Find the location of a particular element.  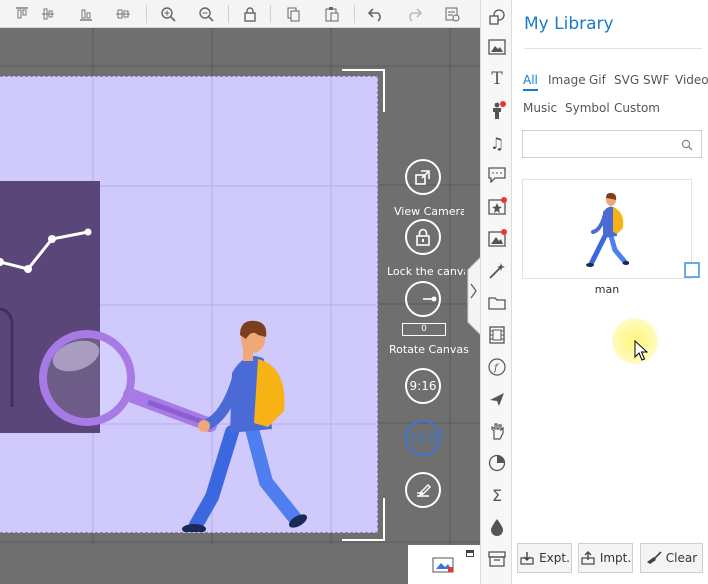

edit-camera-button is located at coordinates (423, 490).